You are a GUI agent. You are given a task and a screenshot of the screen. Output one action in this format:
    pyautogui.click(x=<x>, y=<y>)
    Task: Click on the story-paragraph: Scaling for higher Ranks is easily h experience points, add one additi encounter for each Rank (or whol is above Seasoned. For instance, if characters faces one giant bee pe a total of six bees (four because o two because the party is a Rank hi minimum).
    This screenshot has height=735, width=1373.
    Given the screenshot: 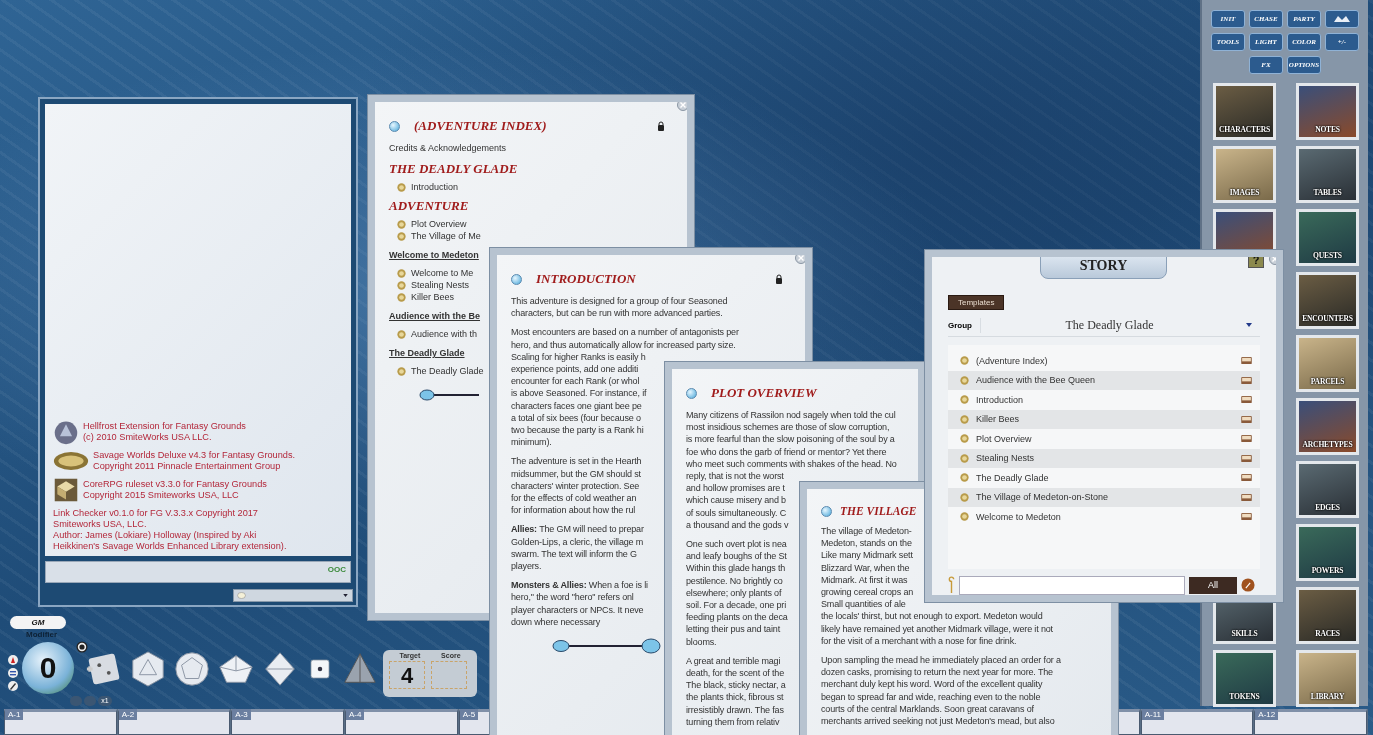 What is the action you would take?
    pyautogui.click(x=579, y=399)
    